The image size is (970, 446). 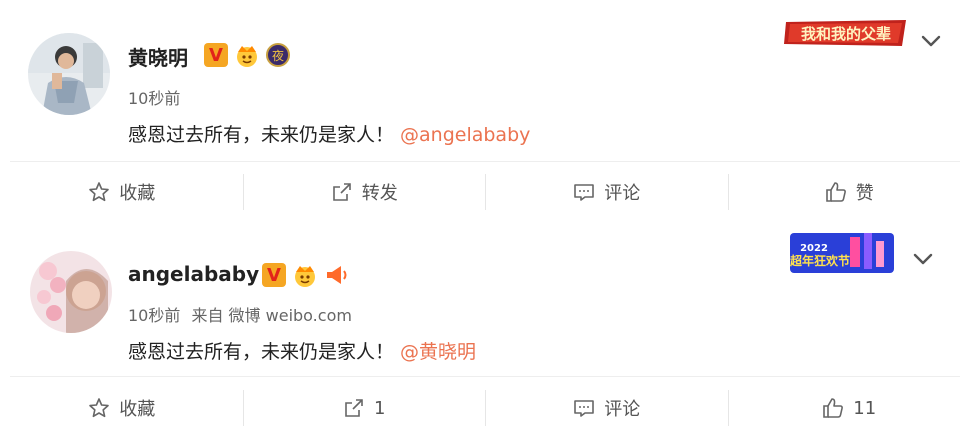 I want to click on megaphone-icon, so click(x=337, y=275).